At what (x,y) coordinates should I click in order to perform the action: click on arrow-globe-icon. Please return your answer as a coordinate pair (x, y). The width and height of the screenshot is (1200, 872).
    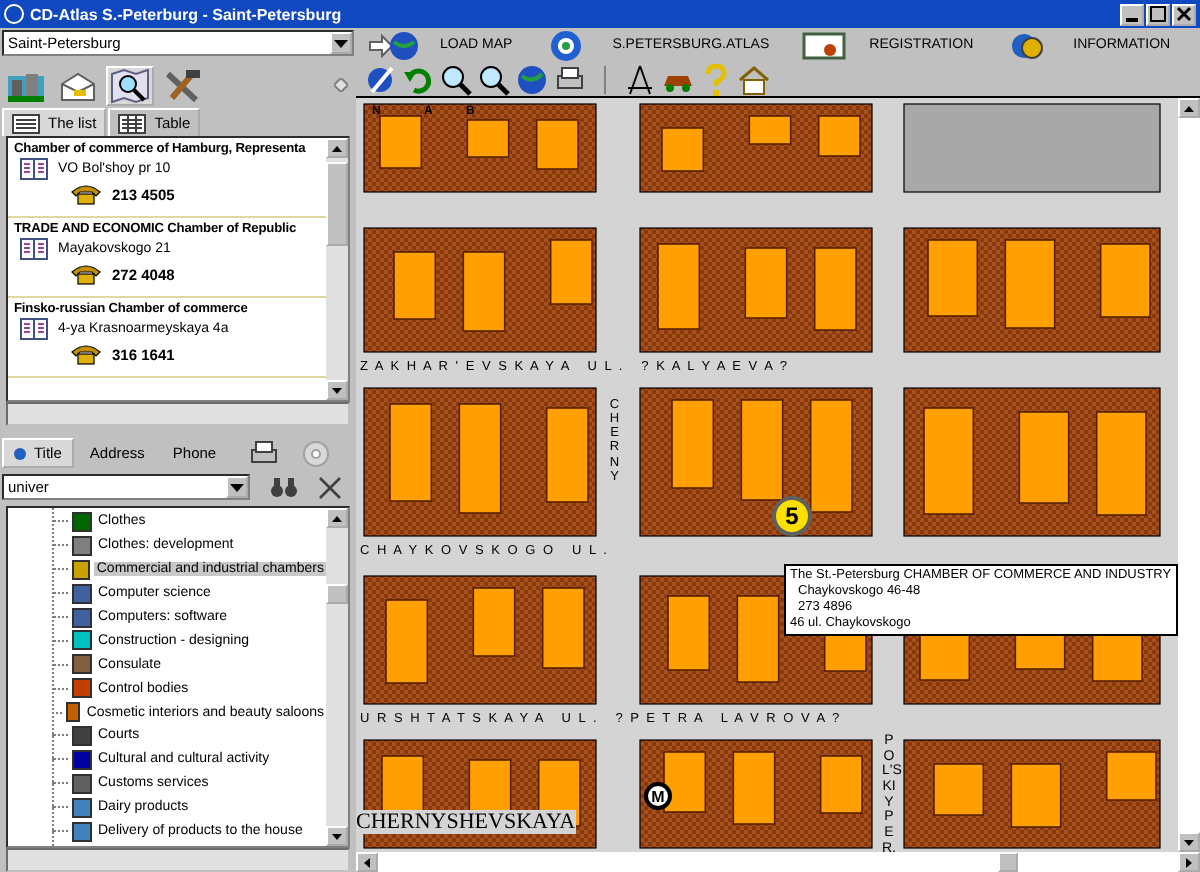
    Looking at the image, I should click on (394, 45).